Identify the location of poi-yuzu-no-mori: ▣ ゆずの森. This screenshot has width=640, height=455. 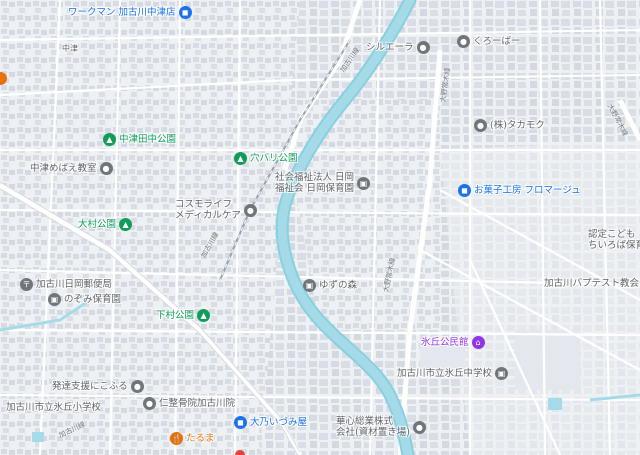
(330, 285).